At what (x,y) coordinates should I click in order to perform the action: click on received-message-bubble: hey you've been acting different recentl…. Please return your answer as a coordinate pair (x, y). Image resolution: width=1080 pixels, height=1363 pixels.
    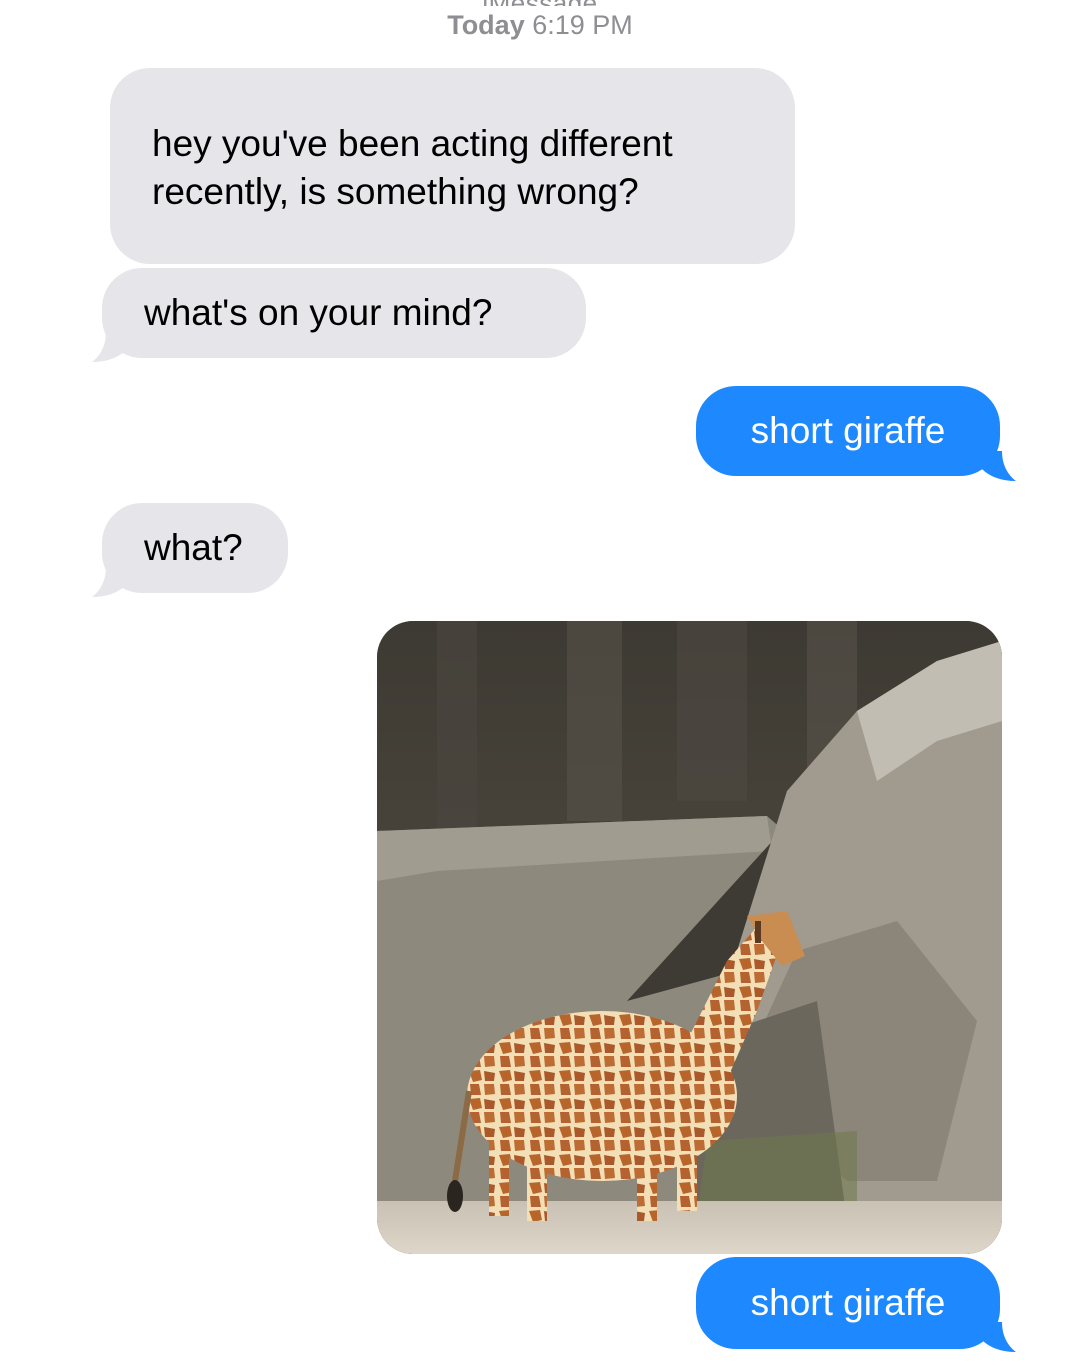
    Looking at the image, I should click on (452, 166).